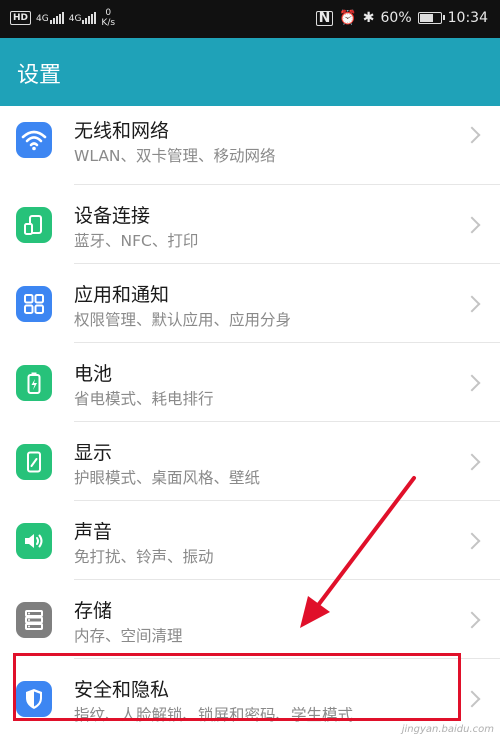  Describe the element at coordinates (358, 552) in the screenshot. I see `annotation-arrow-icon` at that location.